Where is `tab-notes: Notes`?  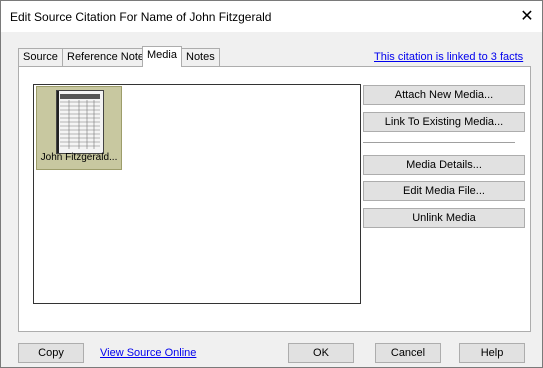
tab-notes: Notes is located at coordinates (200, 57).